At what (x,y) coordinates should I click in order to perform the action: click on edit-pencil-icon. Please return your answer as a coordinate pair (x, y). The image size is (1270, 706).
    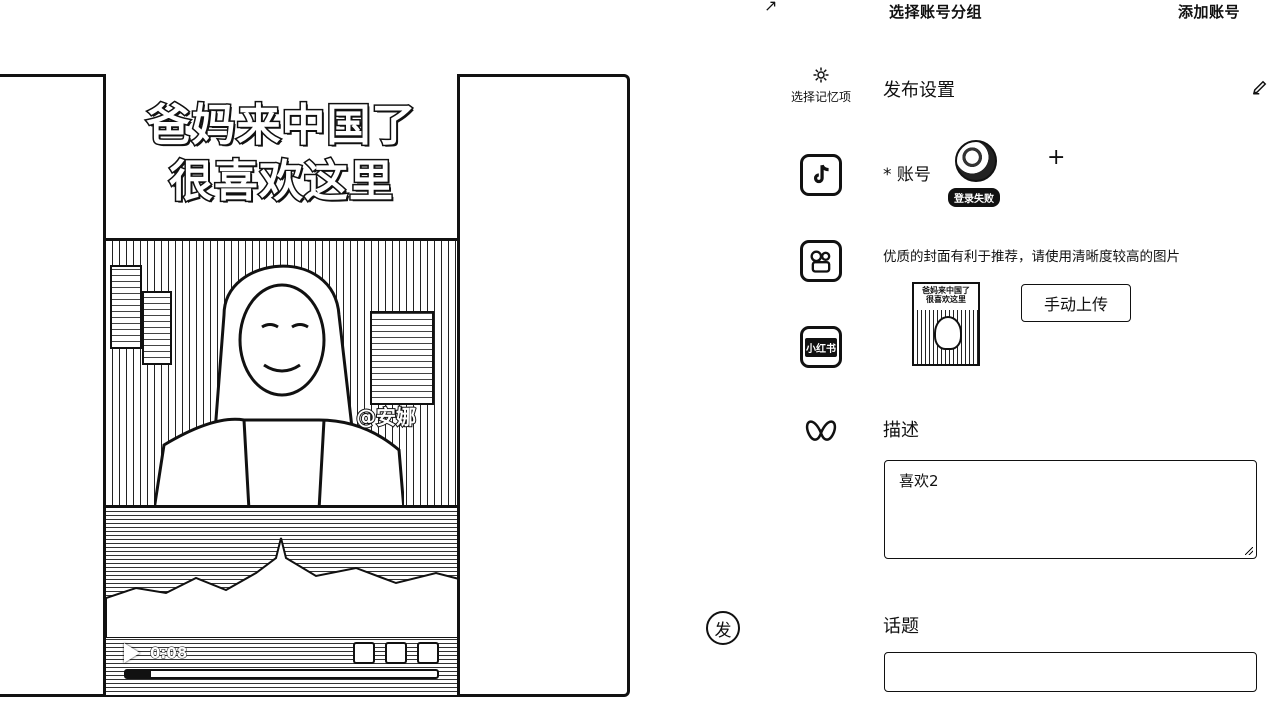
    Looking at the image, I should click on (1260, 87).